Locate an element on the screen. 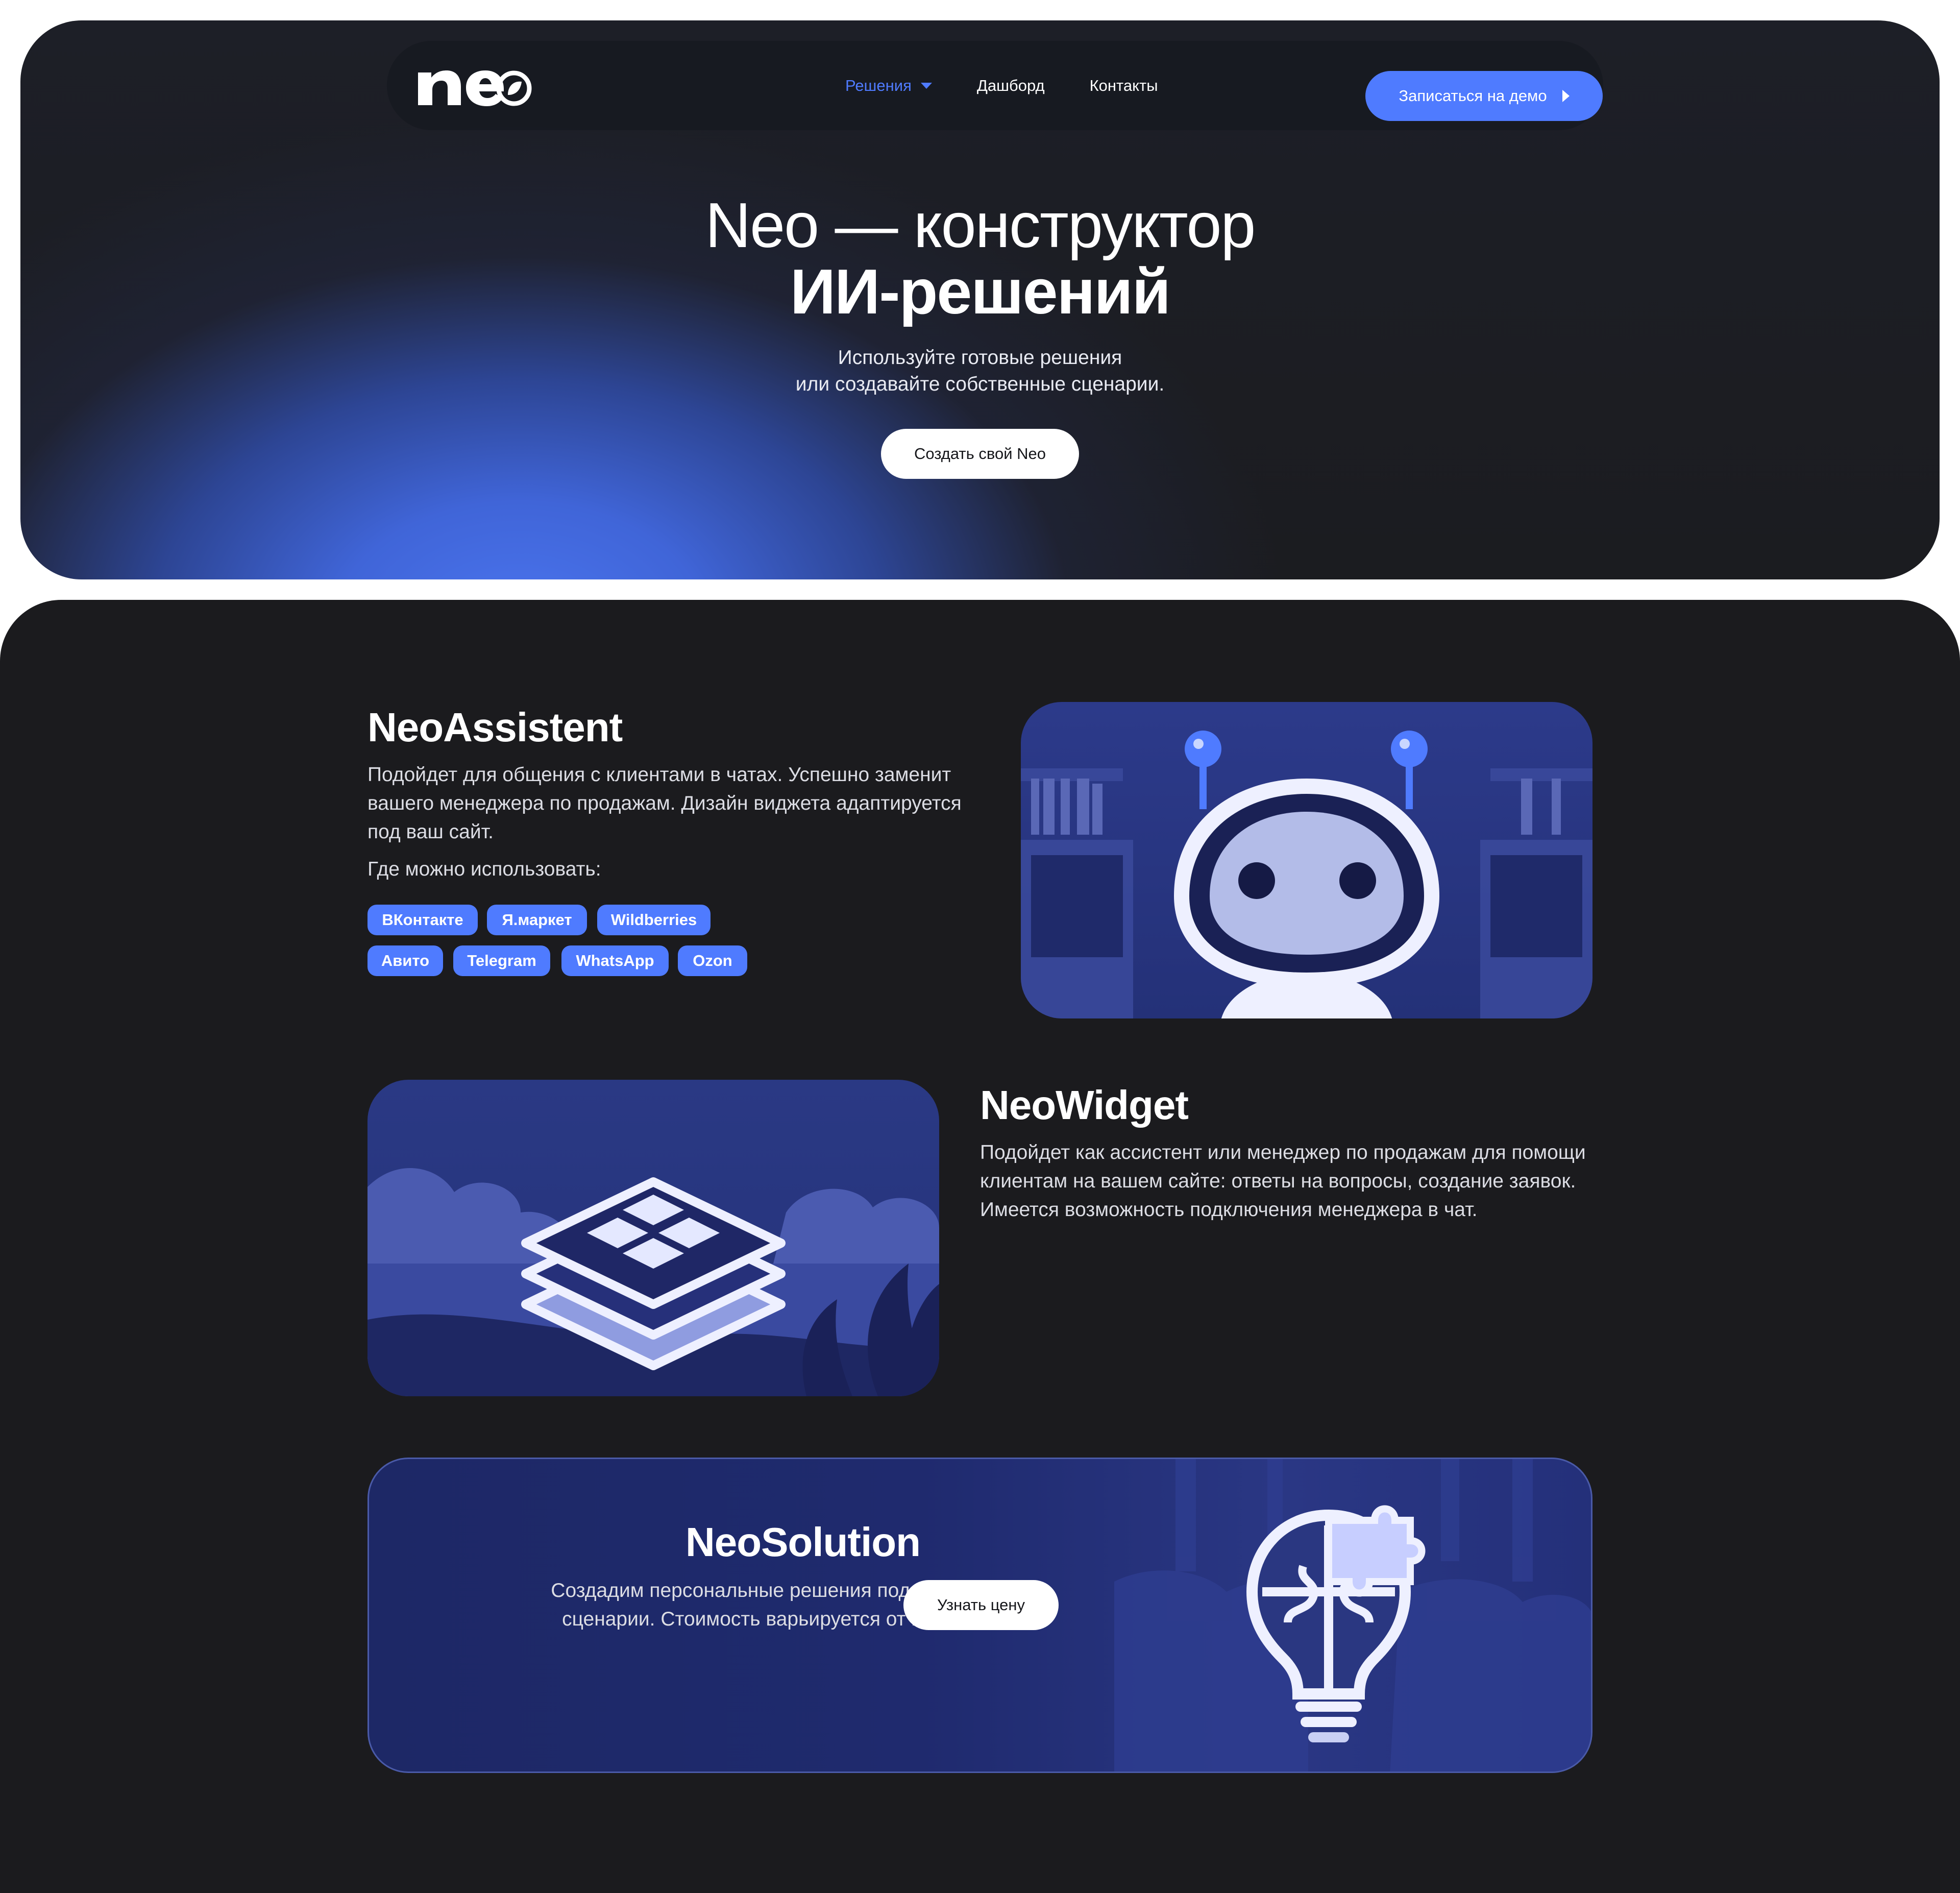 This screenshot has height=1893, width=1960. neo-logo-mark is located at coordinates (475, 88).